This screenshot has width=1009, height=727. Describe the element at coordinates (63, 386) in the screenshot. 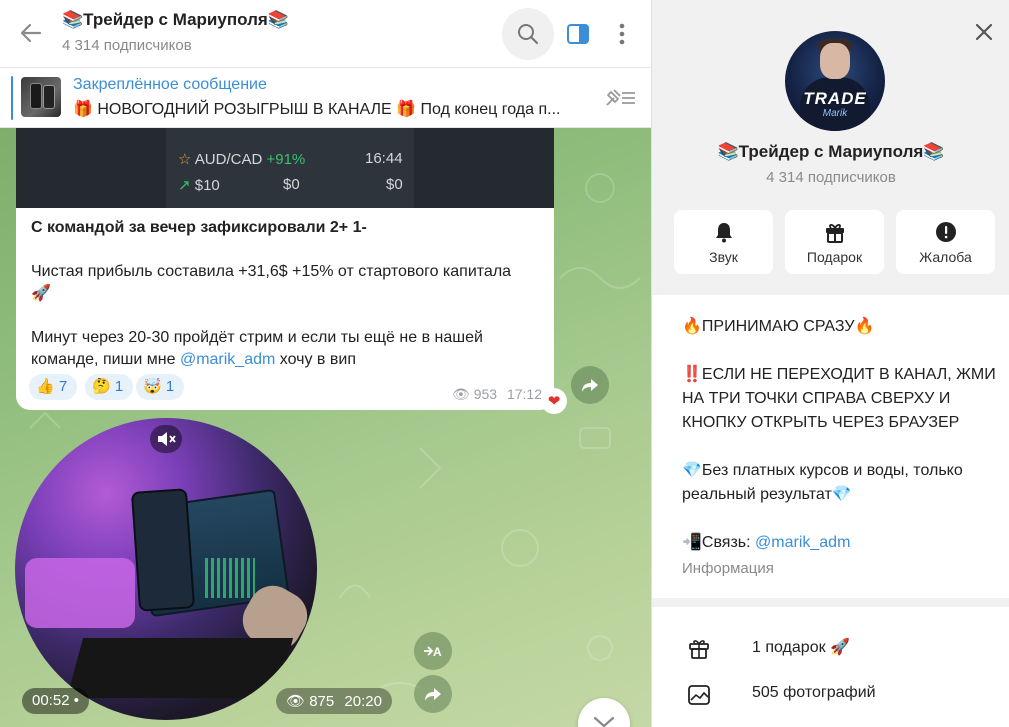

I see `reaction-count: 7` at that location.